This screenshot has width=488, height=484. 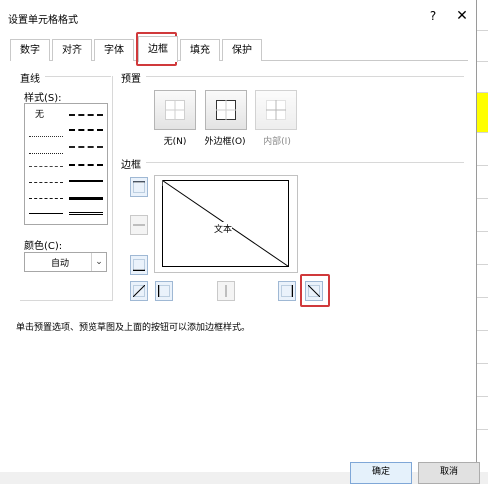 I want to click on line-style-medium-dash-dot-dot, so click(x=86, y=115).